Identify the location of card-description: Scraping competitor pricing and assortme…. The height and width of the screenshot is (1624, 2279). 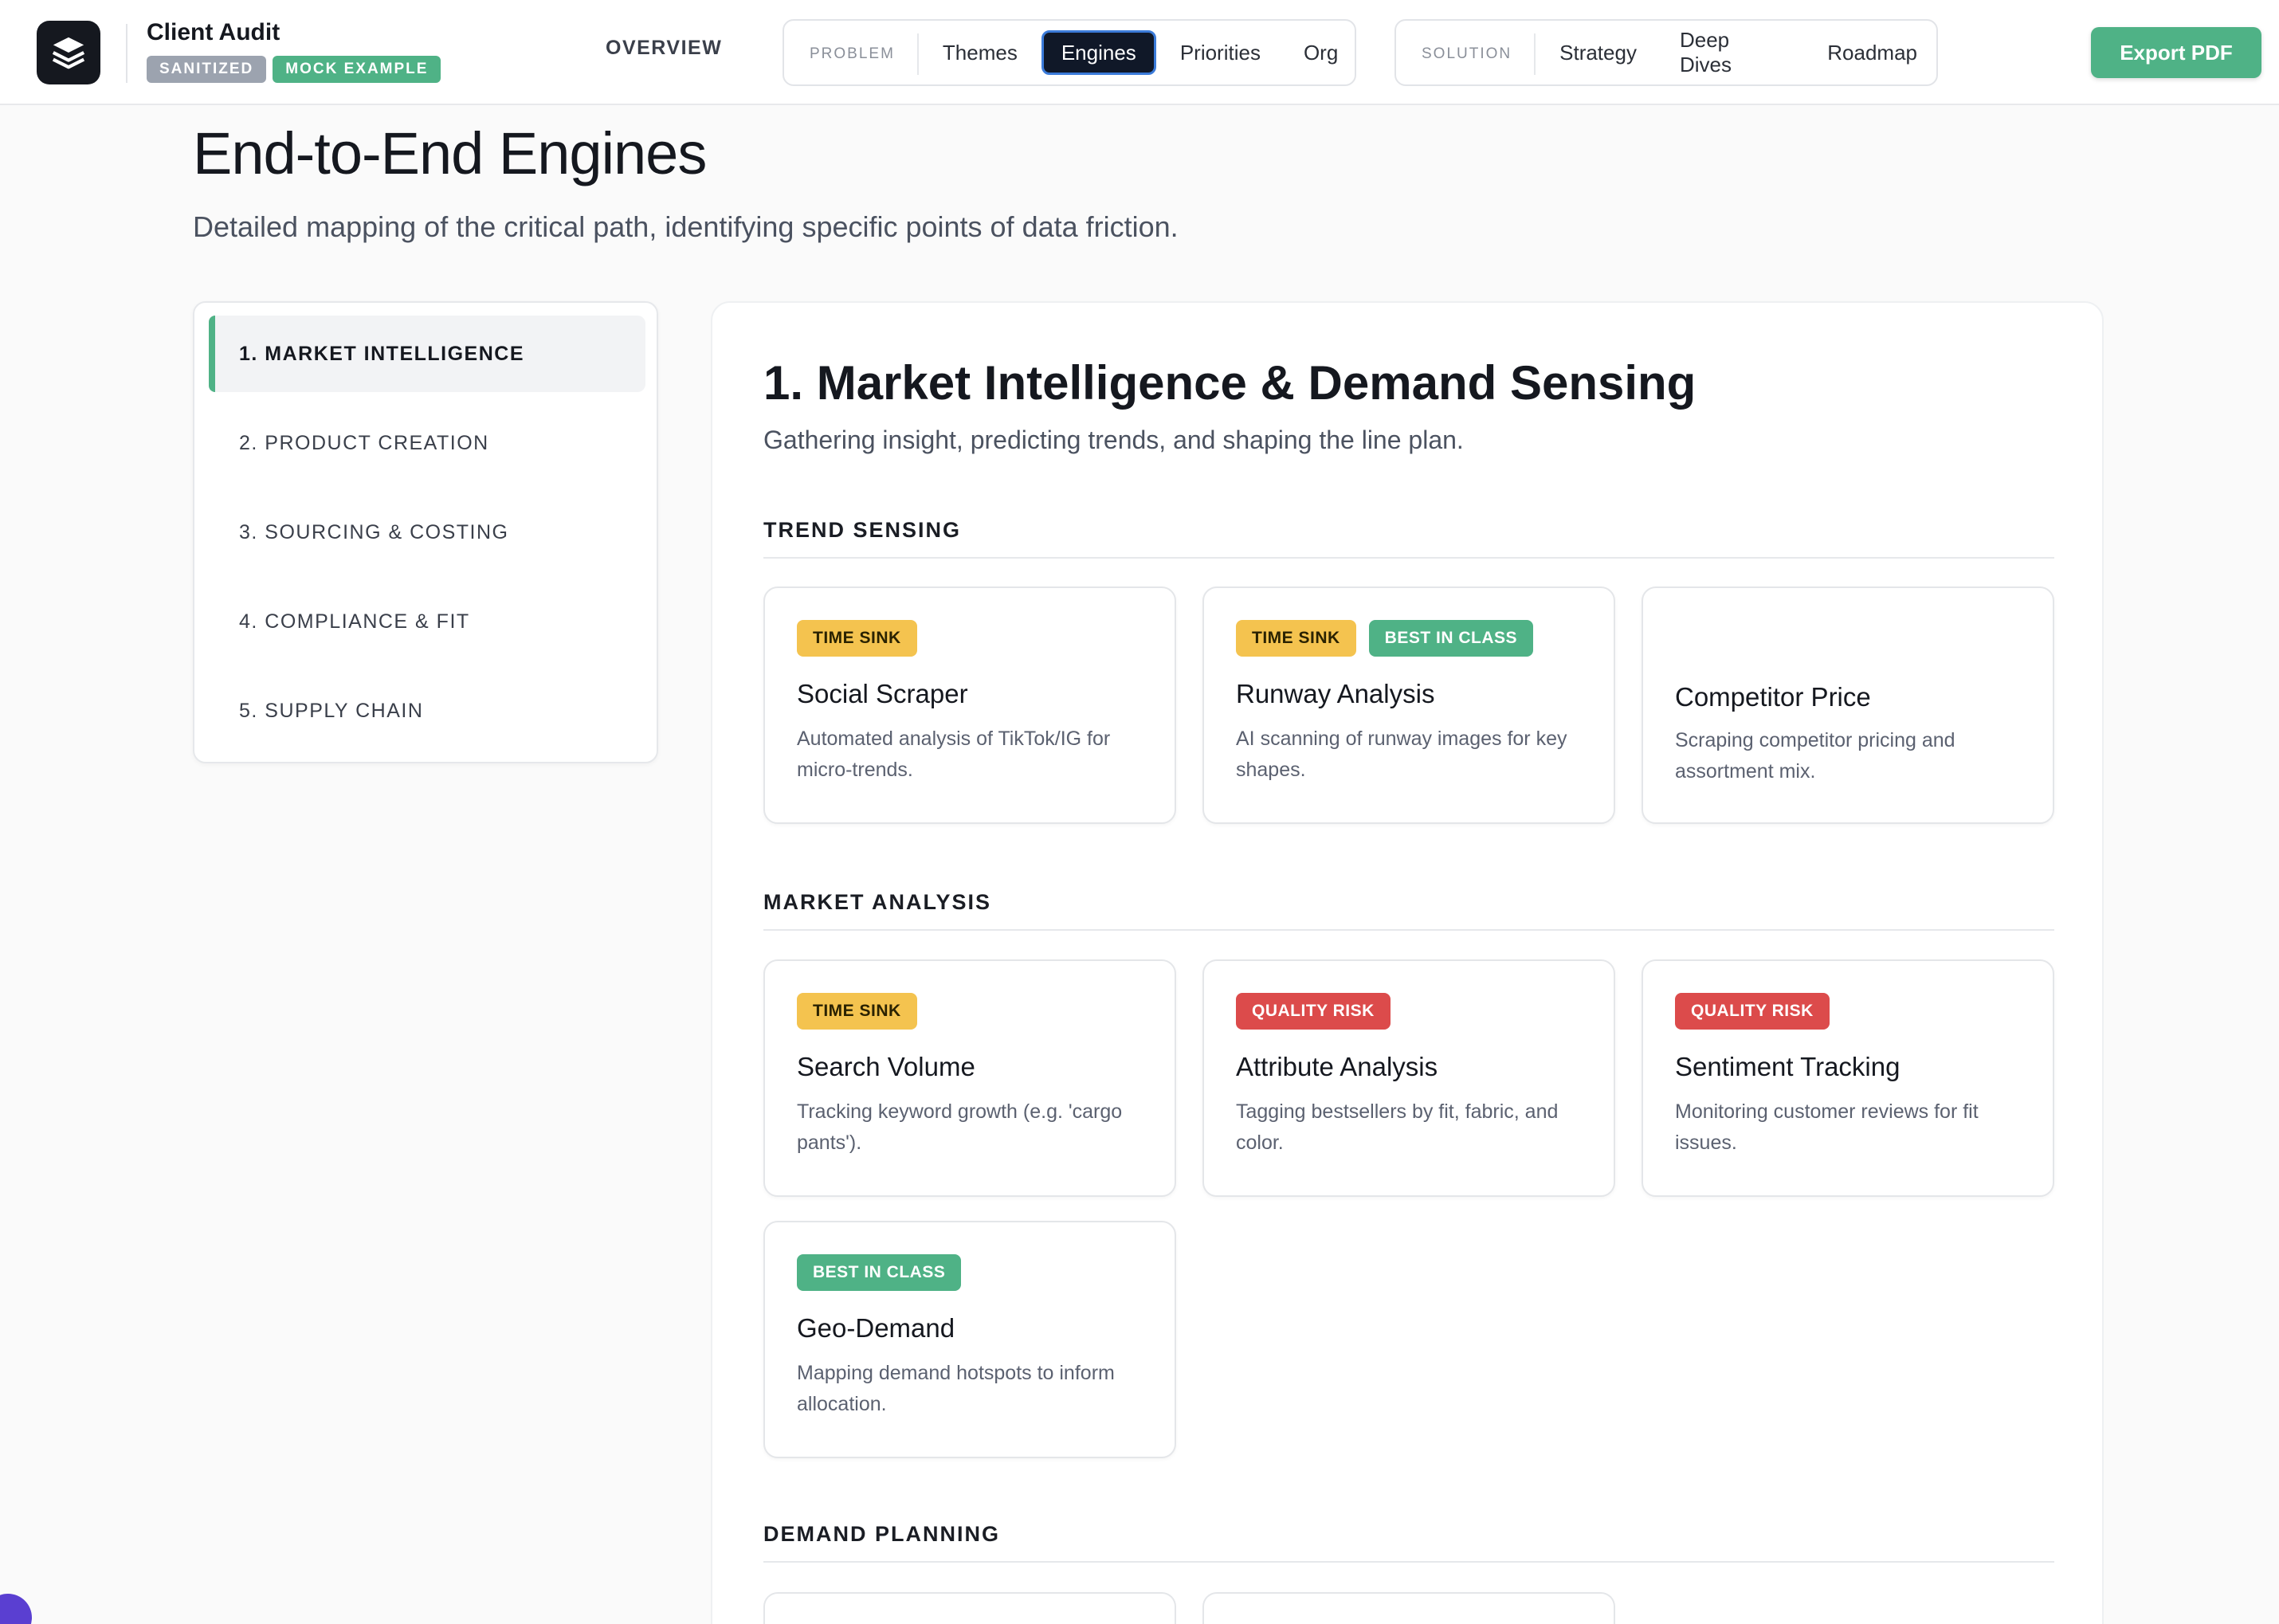
(1815, 756).